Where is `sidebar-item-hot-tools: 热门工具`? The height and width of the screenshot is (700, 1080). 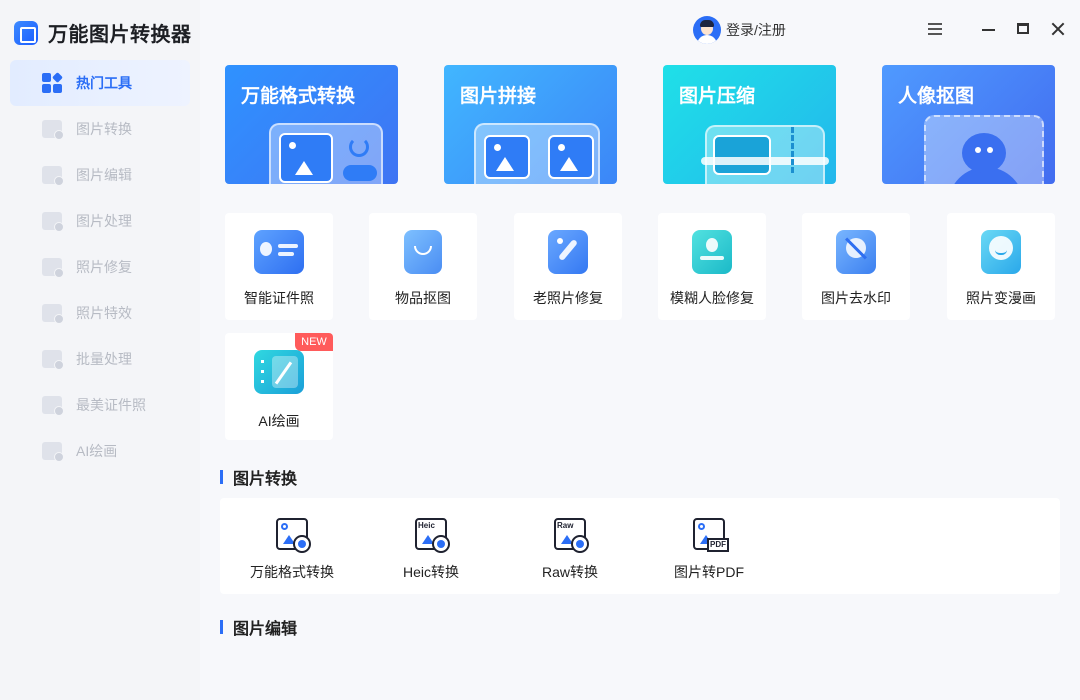
sidebar-item-hot-tools: 热门工具 is located at coordinates (100, 83).